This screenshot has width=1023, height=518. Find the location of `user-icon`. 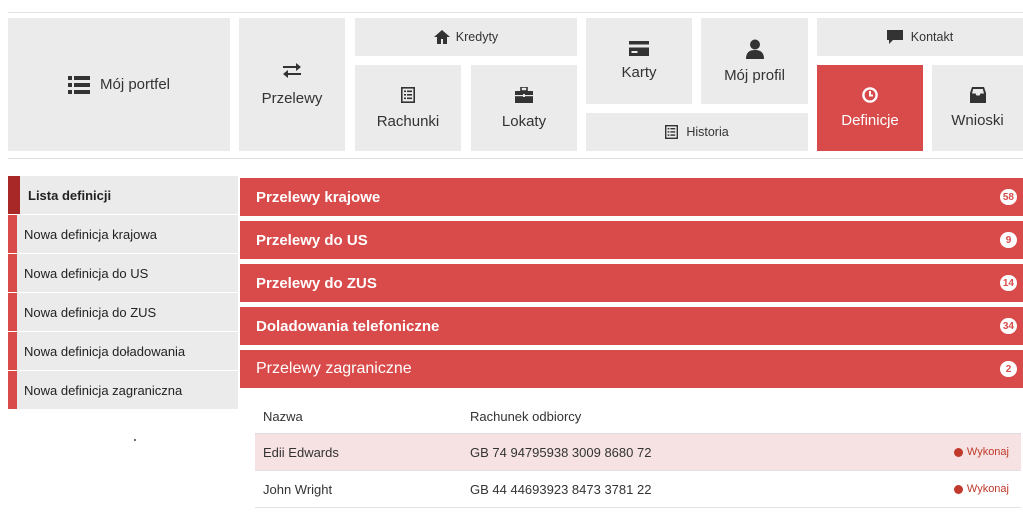

user-icon is located at coordinates (754, 49).